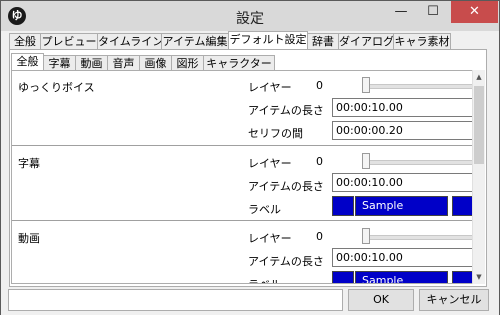 This screenshot has height=315, width=500. Describe the element at coordinates (479, 125) in the screenshot. I see `scrollbar-thumb` at that location.